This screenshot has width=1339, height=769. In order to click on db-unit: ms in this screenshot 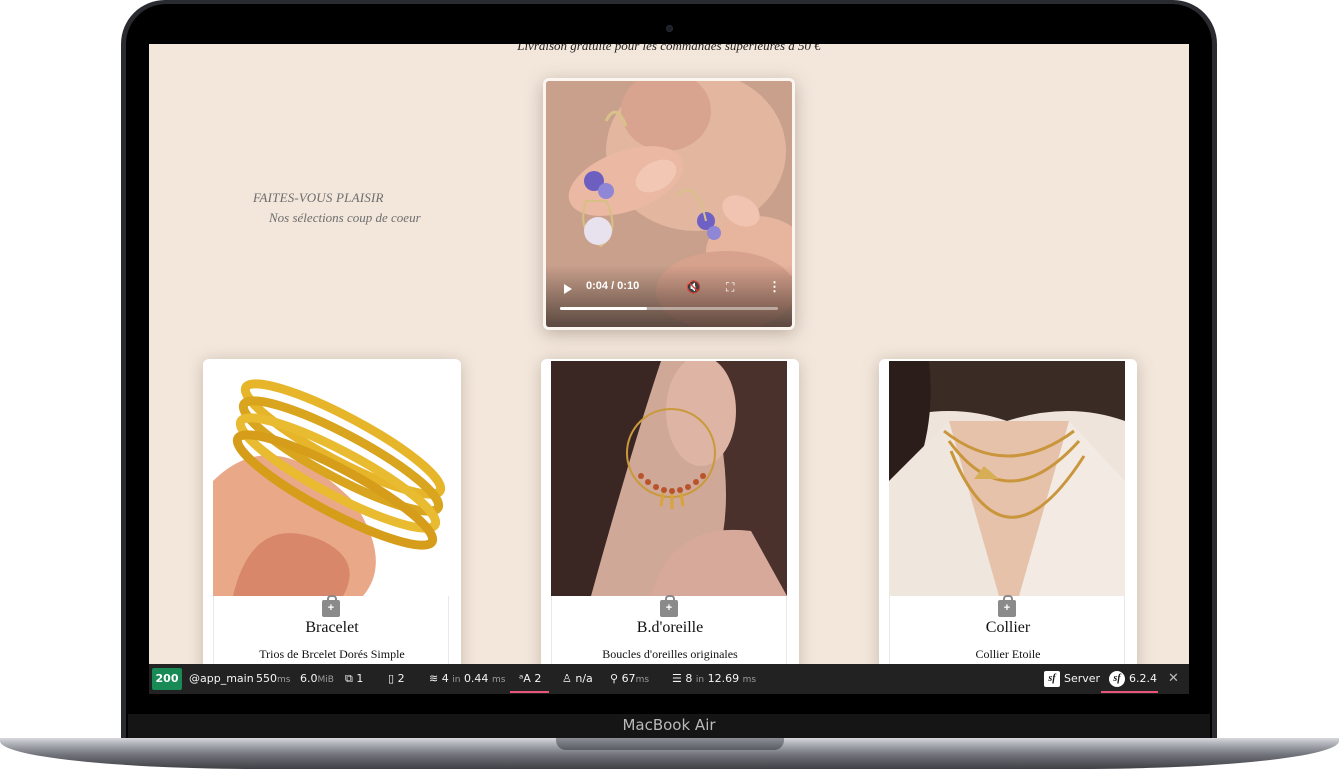, I will do `click(749, 680)`.